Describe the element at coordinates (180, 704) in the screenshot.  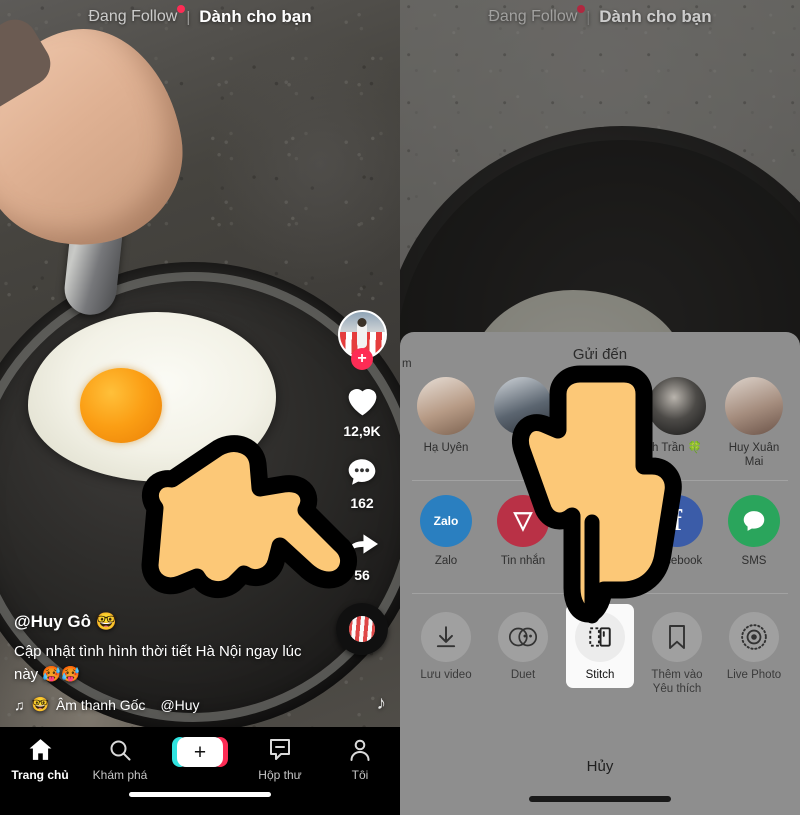
I see `music-author: @Huy` at that location.